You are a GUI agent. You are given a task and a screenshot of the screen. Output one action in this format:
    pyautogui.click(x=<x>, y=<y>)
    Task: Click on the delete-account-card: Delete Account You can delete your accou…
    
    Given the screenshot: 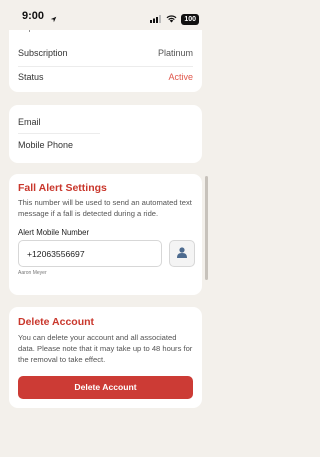 What is the action you would take?
    pyautogui.click(x=105, y=357)
    